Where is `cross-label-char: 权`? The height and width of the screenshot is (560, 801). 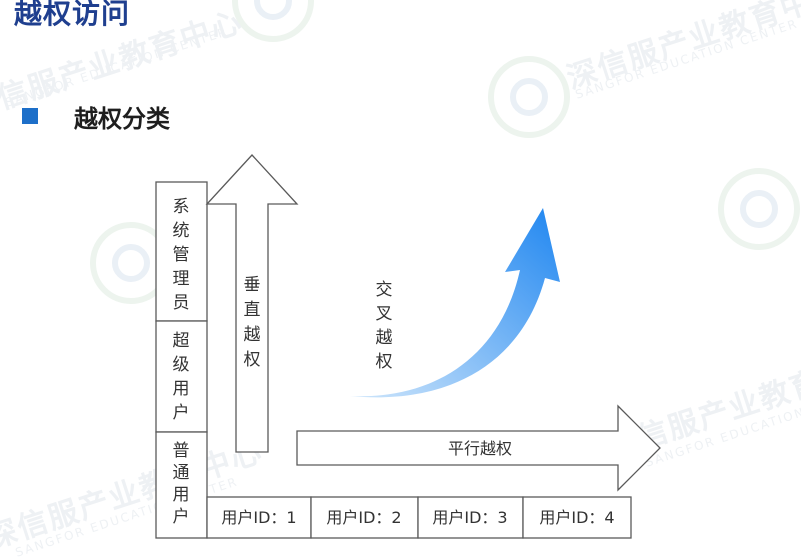
cross-label-char: 权 is located at coordinates (384, 362).